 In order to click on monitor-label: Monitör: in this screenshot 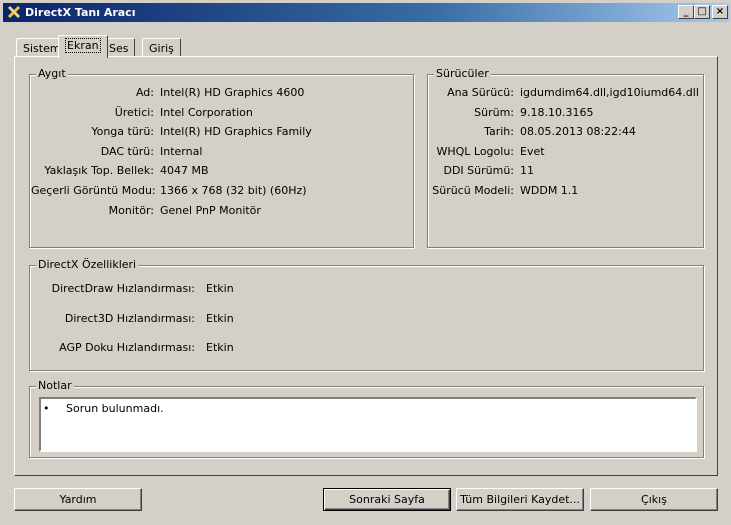, I will do `click(131, 210)`.